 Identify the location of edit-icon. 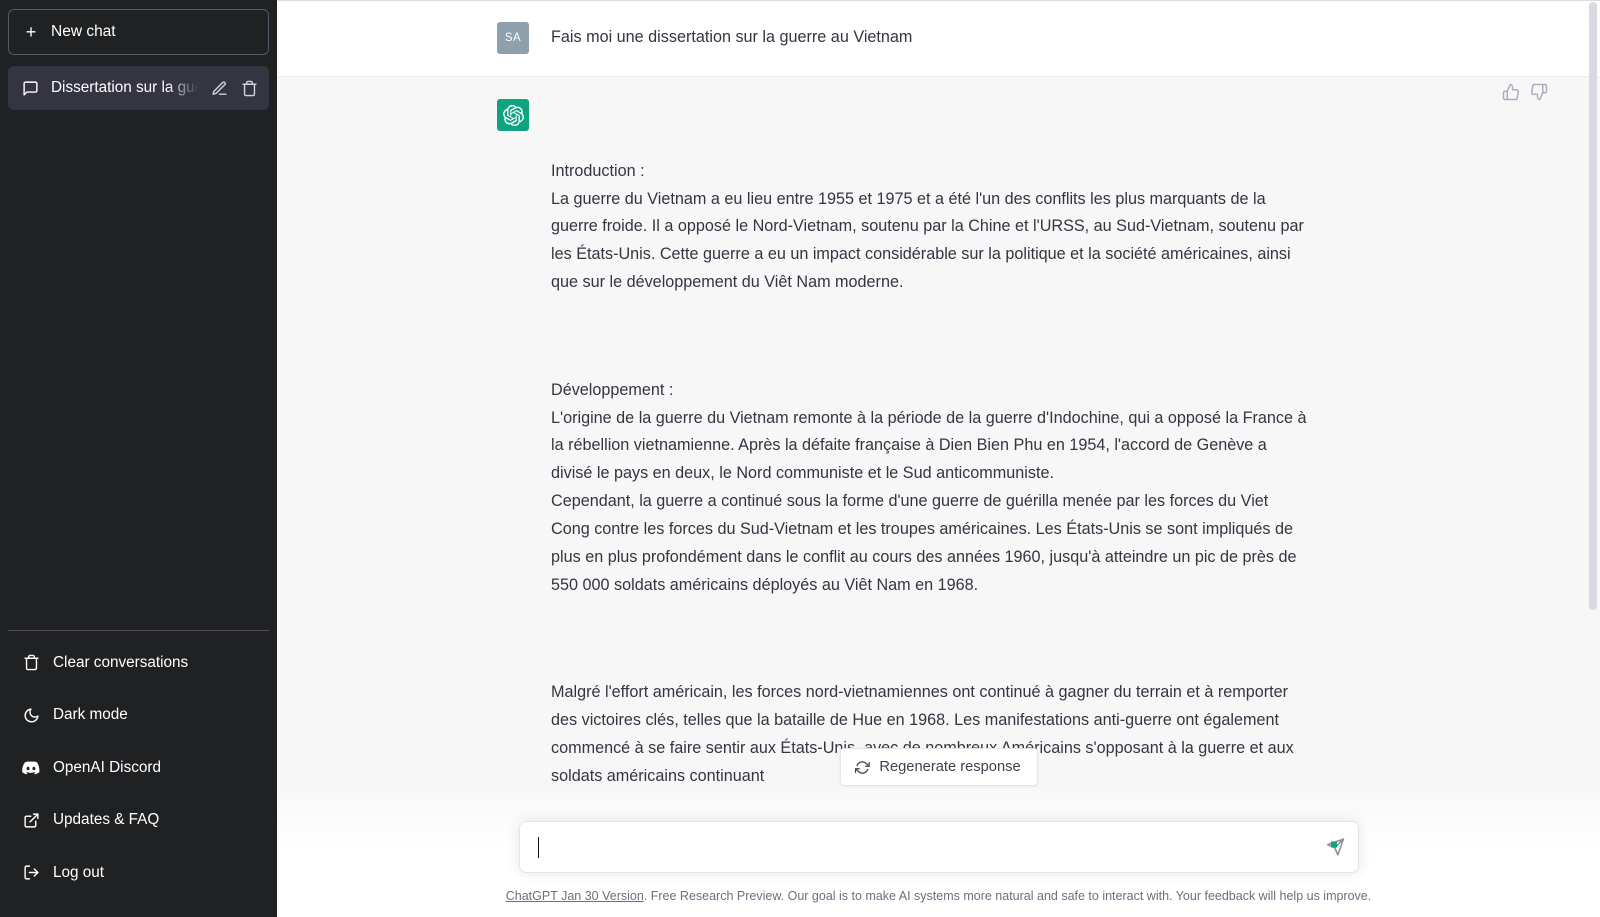
(219, 88).